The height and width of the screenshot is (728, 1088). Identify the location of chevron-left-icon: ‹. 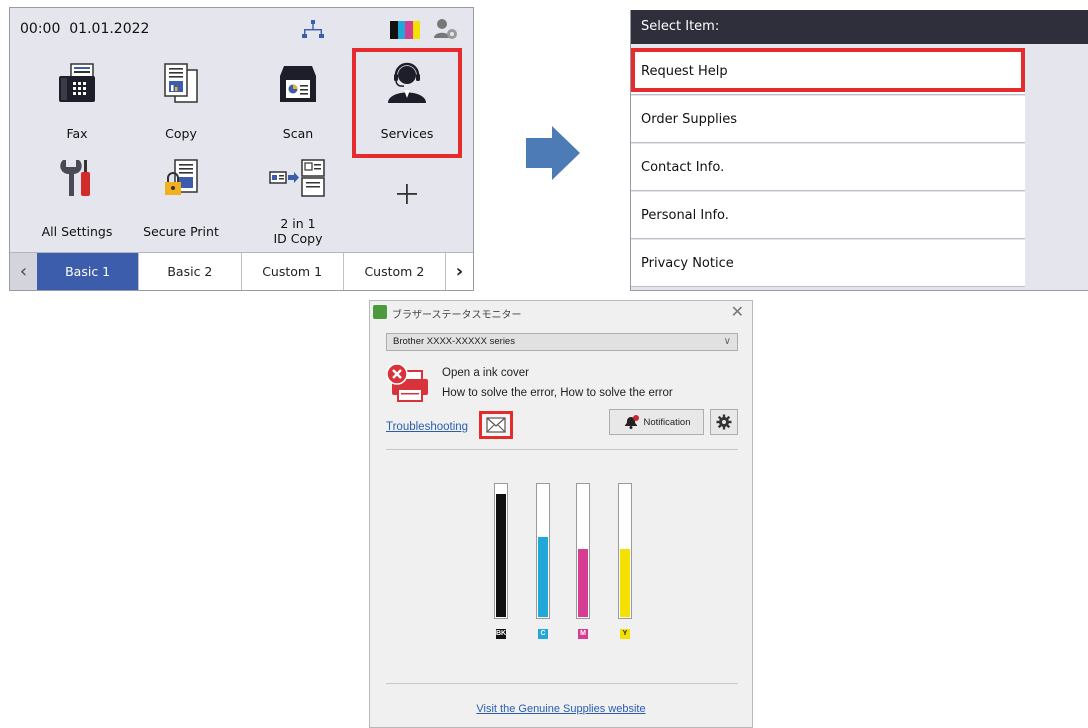
(23, 271).